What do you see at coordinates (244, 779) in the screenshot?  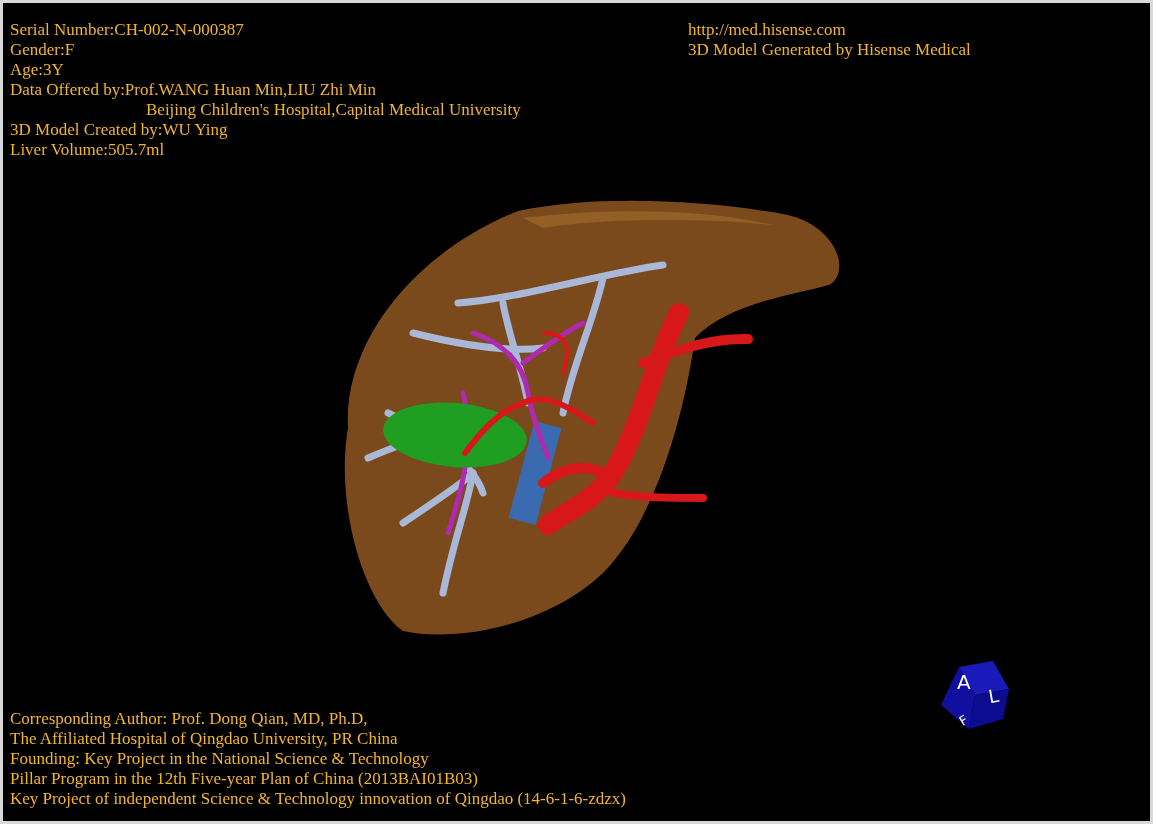 I see `credit-line: Pillar Program in the 12th Five-year Plan of China (2013BAI01B03)` at bounding box center [244, 779].